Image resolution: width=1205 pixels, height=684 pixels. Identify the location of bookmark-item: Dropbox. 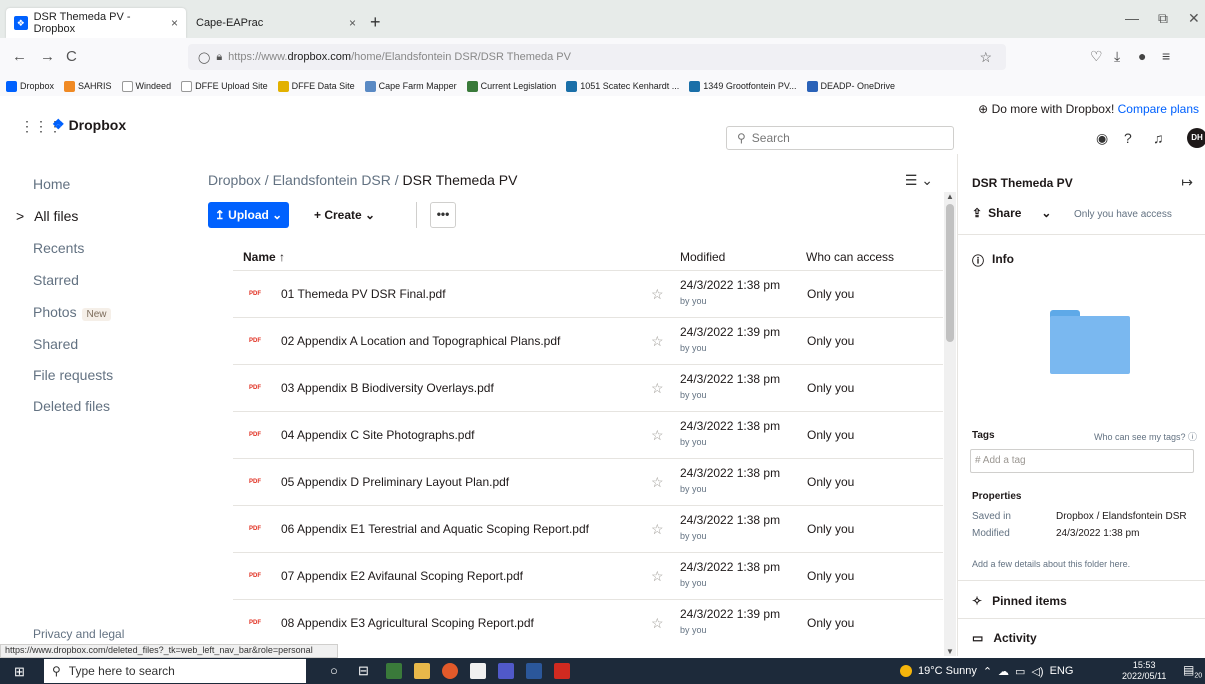
(30, 86).